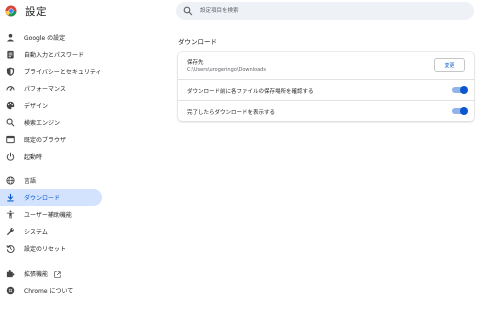  Describe the element at coordinates (10, 197) in the screenshot. I see `download-icon` at that location.